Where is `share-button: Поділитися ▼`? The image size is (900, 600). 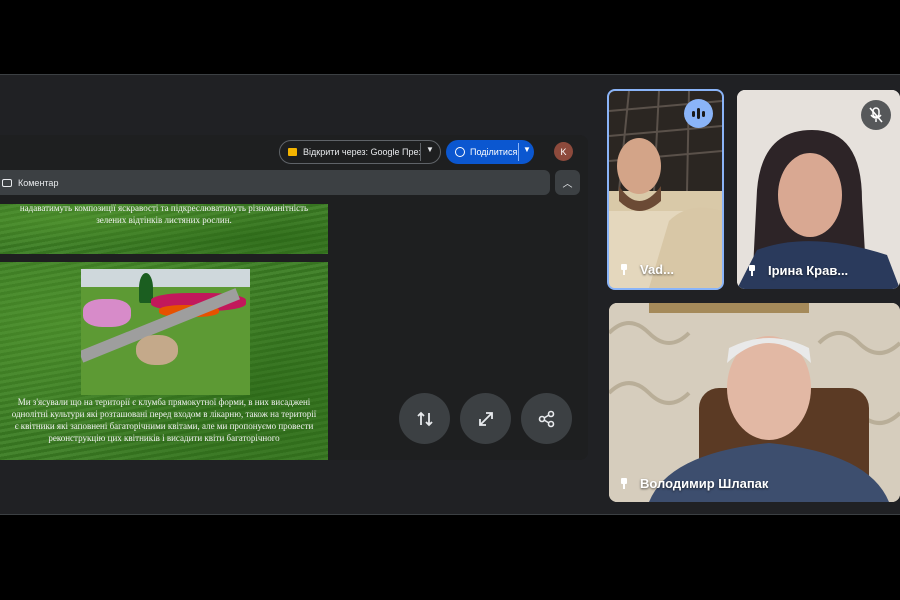 share-button: Поділитися ▼ is located at coordinates (490, 152).